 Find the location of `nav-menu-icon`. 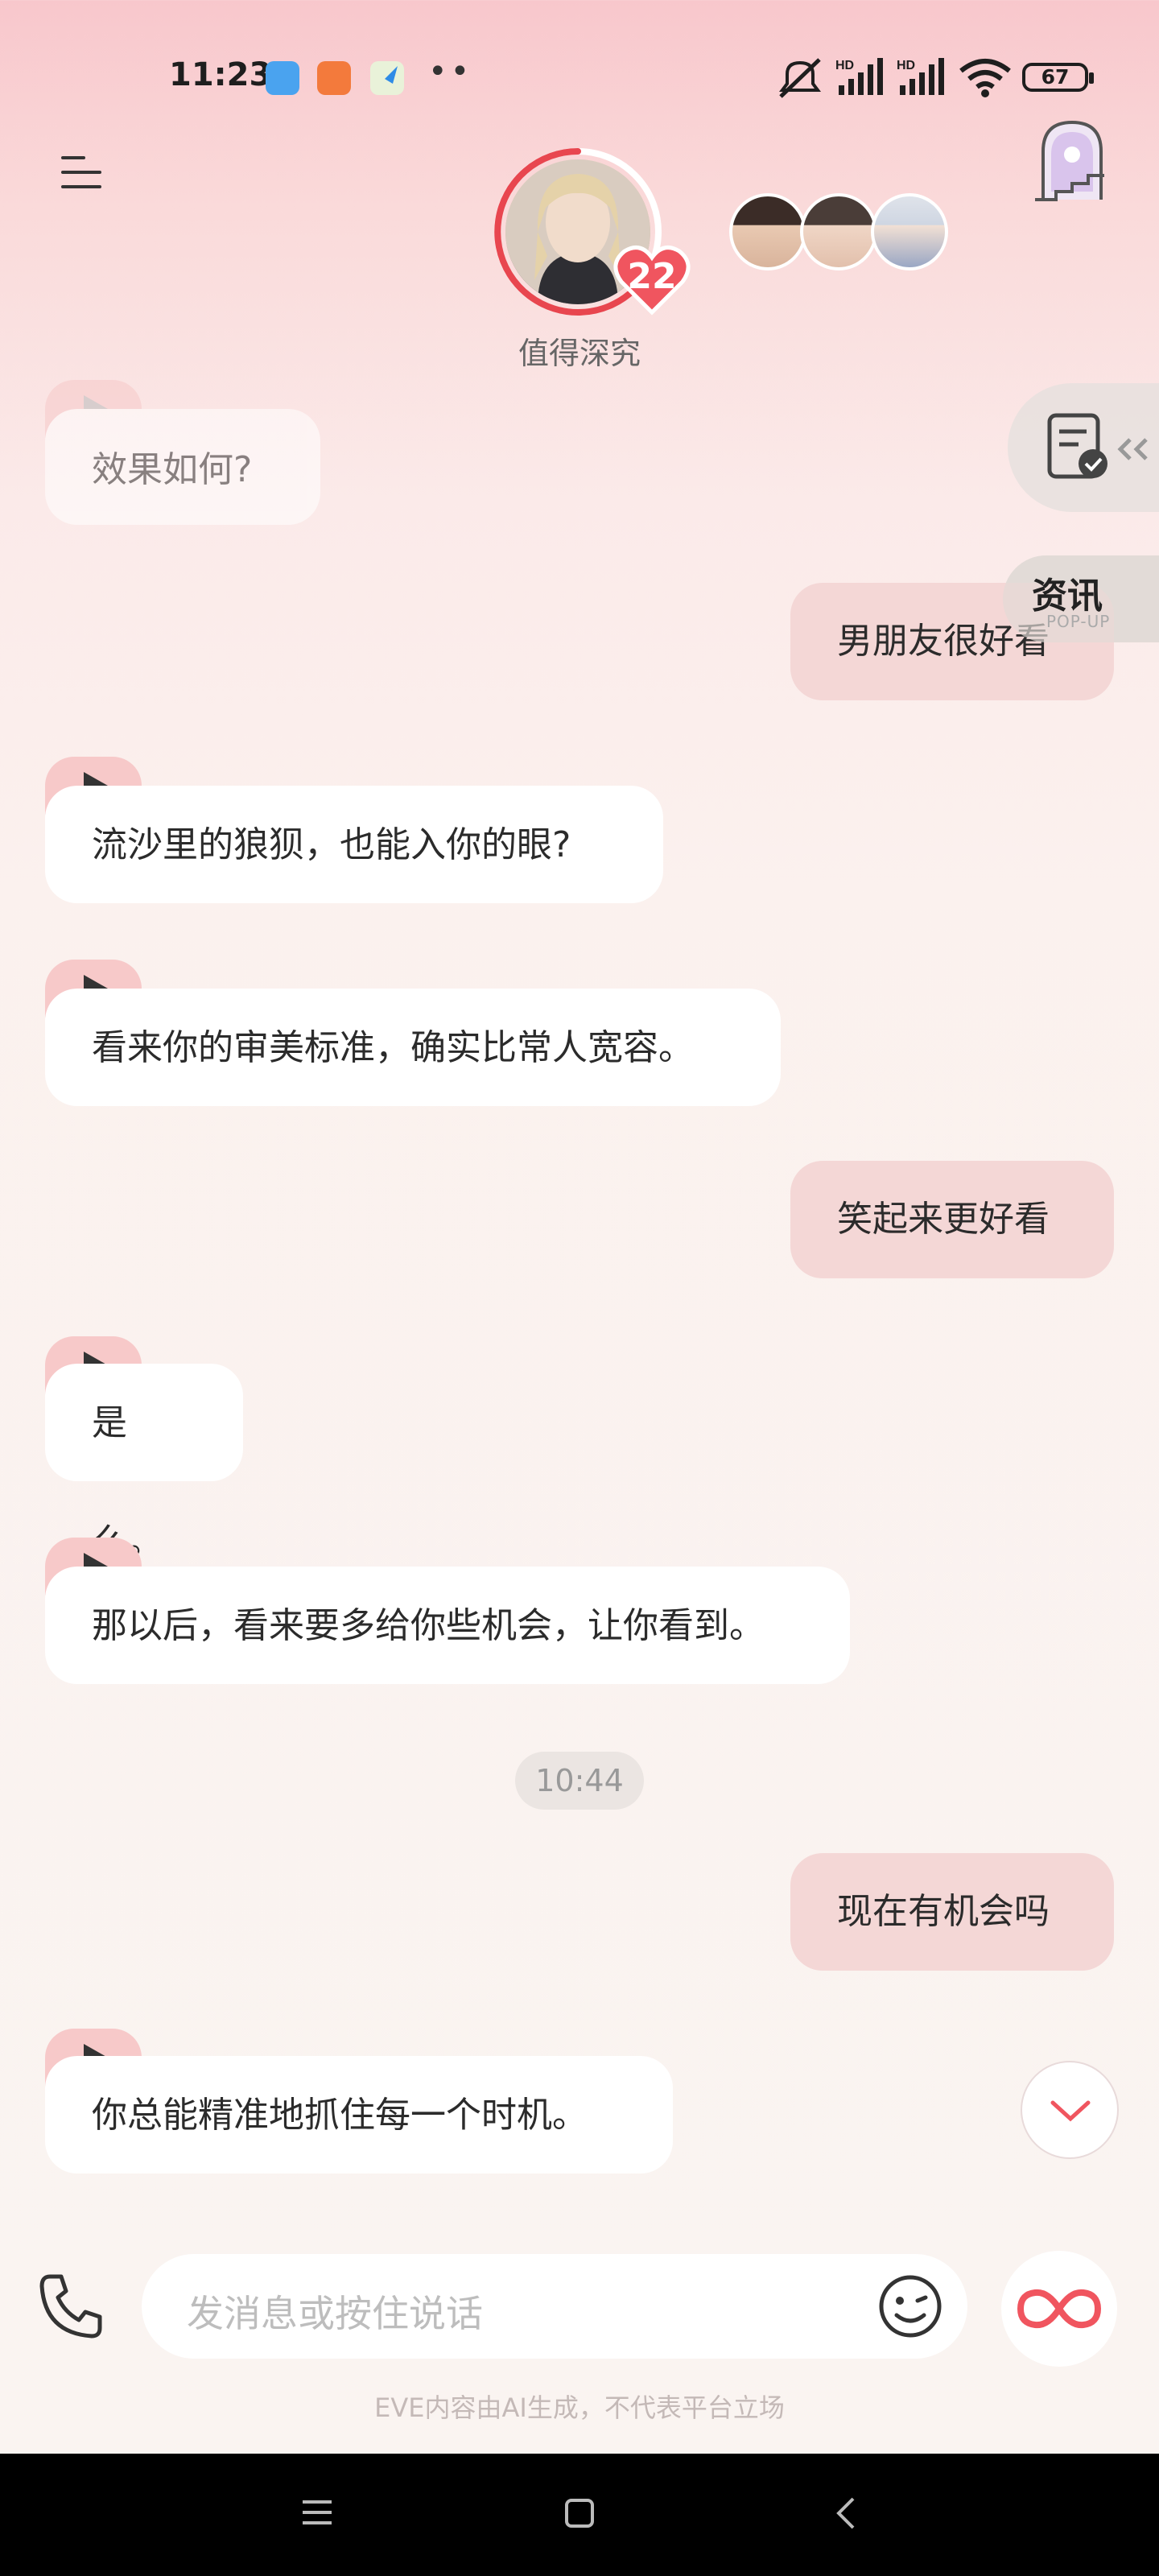

nav-menu-icon is located at coordinates (317, 2512).